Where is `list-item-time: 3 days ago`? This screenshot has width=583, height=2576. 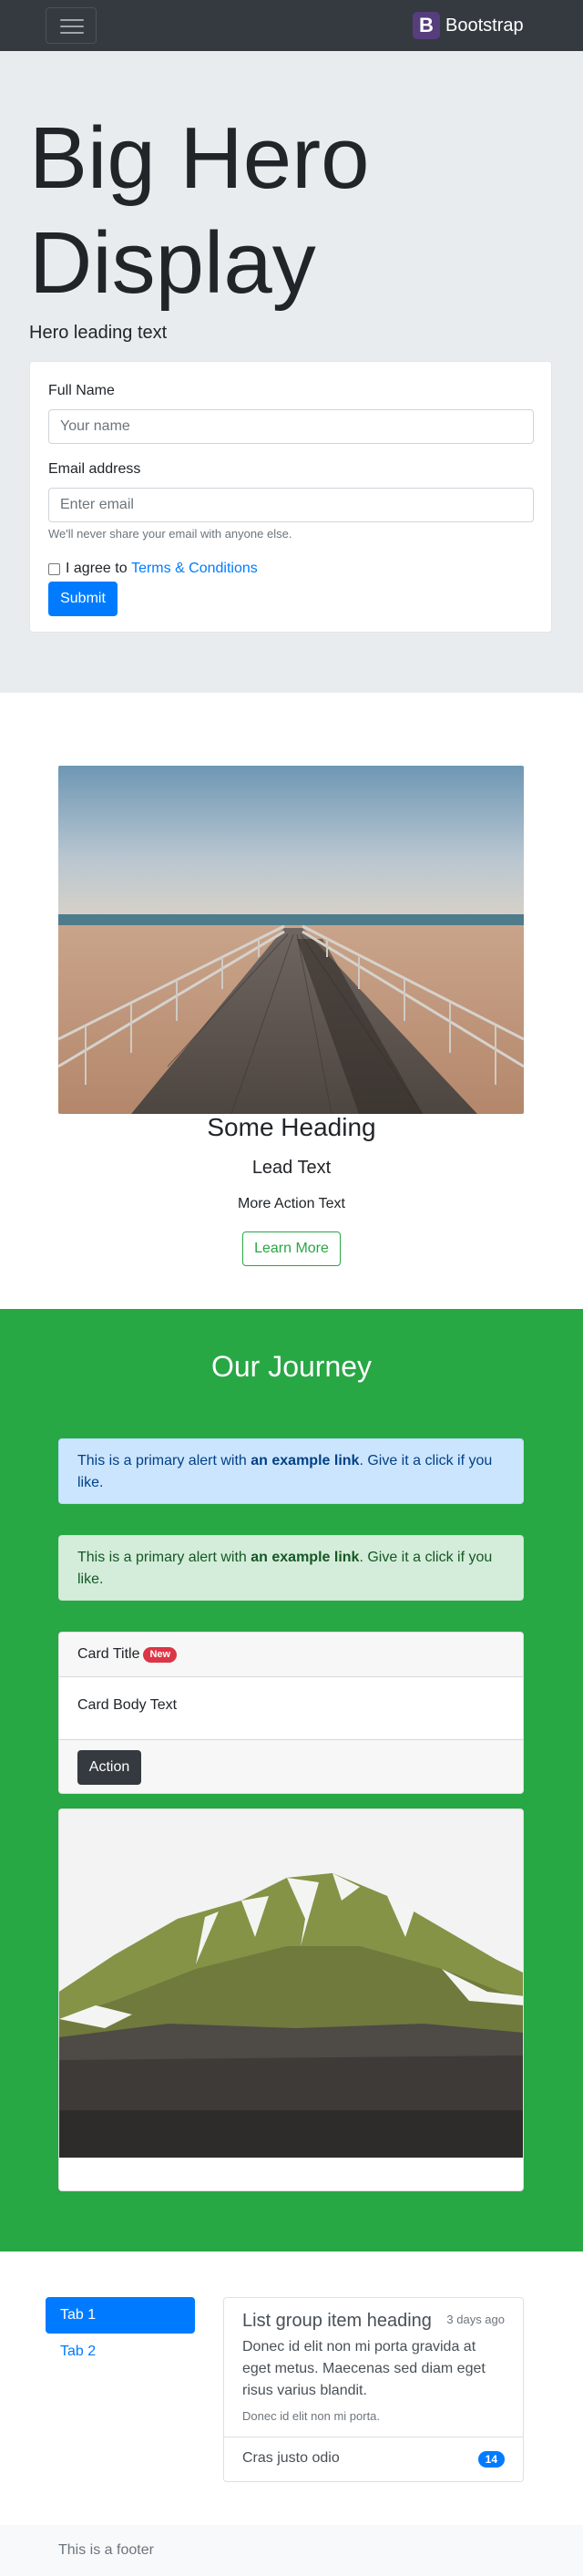 list-item-time: 3 days ago is located at coordinates (475, 2319).